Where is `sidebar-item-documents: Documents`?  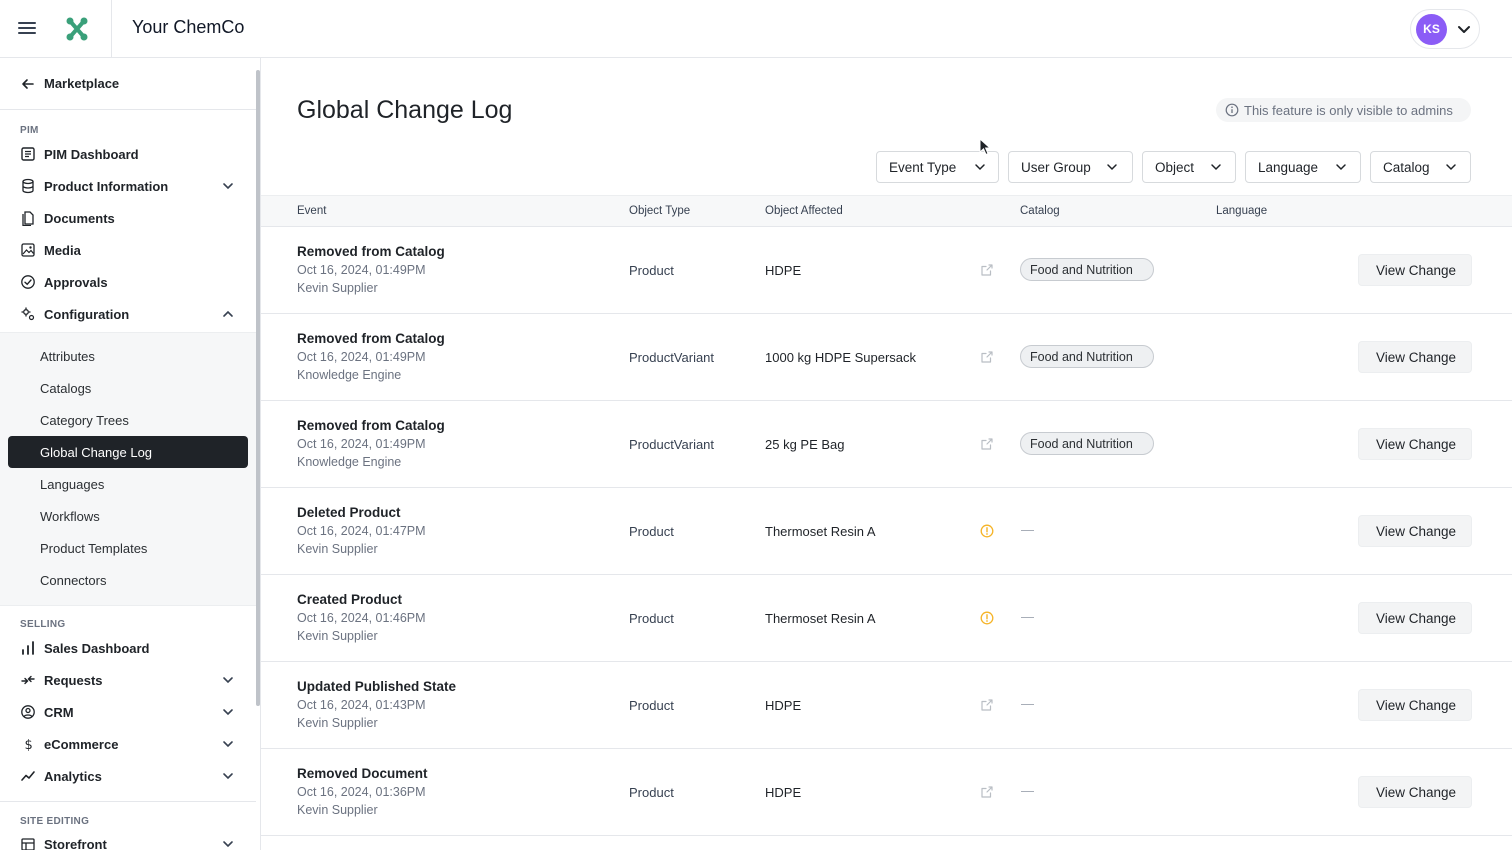 sidebar-item-documents: Documents is located at coordinates (128, 218).